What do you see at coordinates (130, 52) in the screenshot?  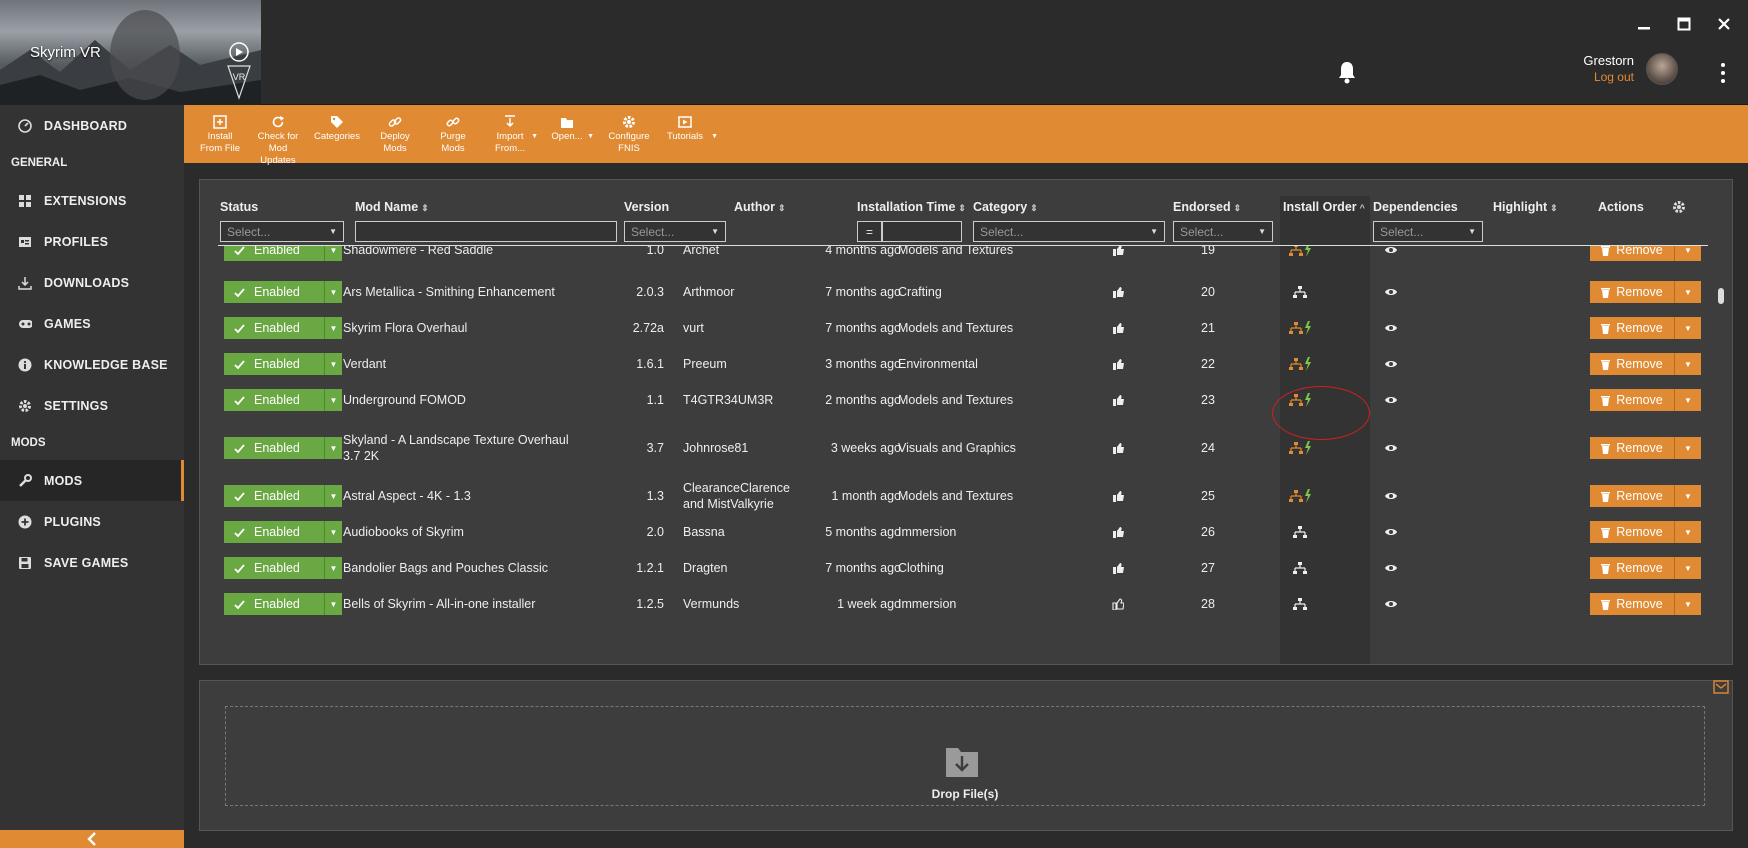 I see `game-banner: Skyrim VR VR` at bounding box center [130, 52].